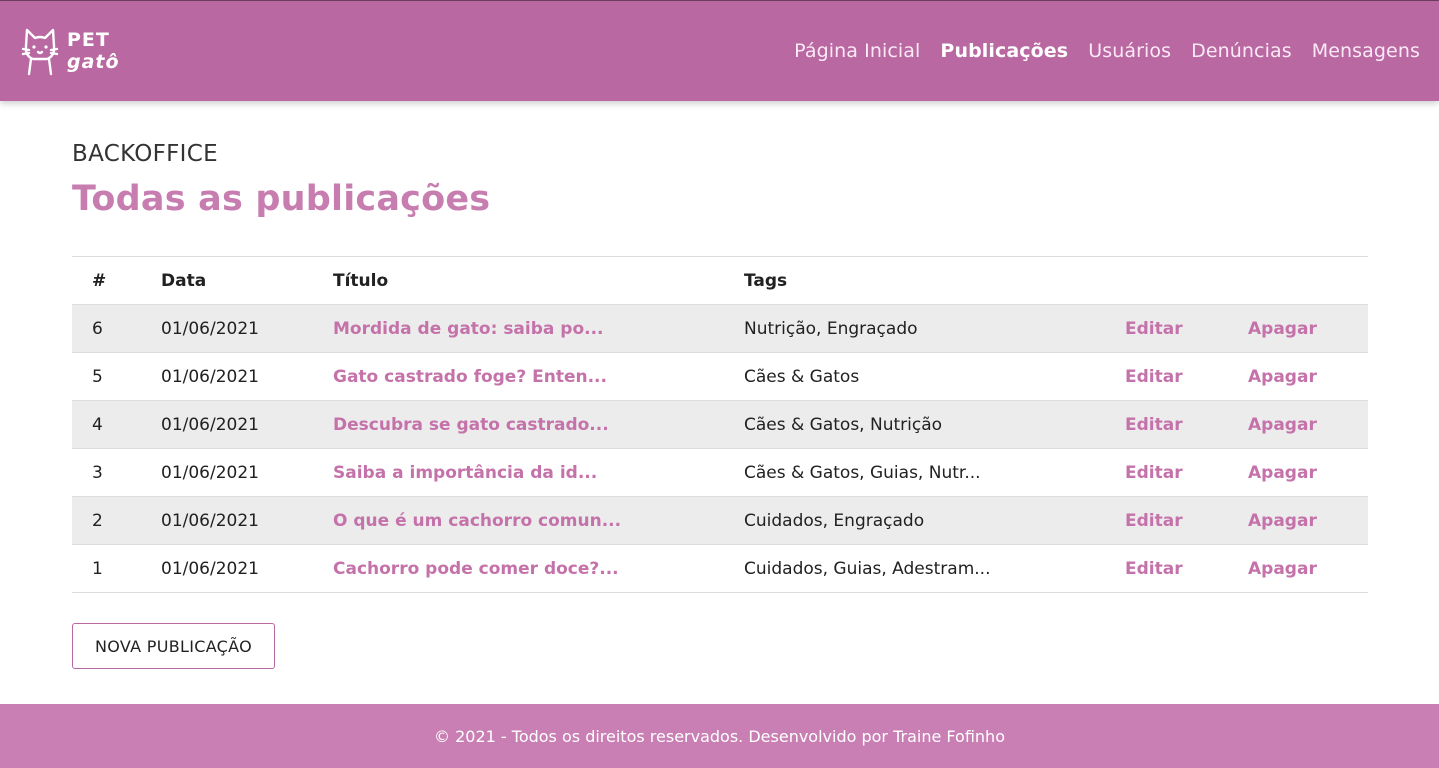  I want to click on column-header-edit, so click(1186, 280).